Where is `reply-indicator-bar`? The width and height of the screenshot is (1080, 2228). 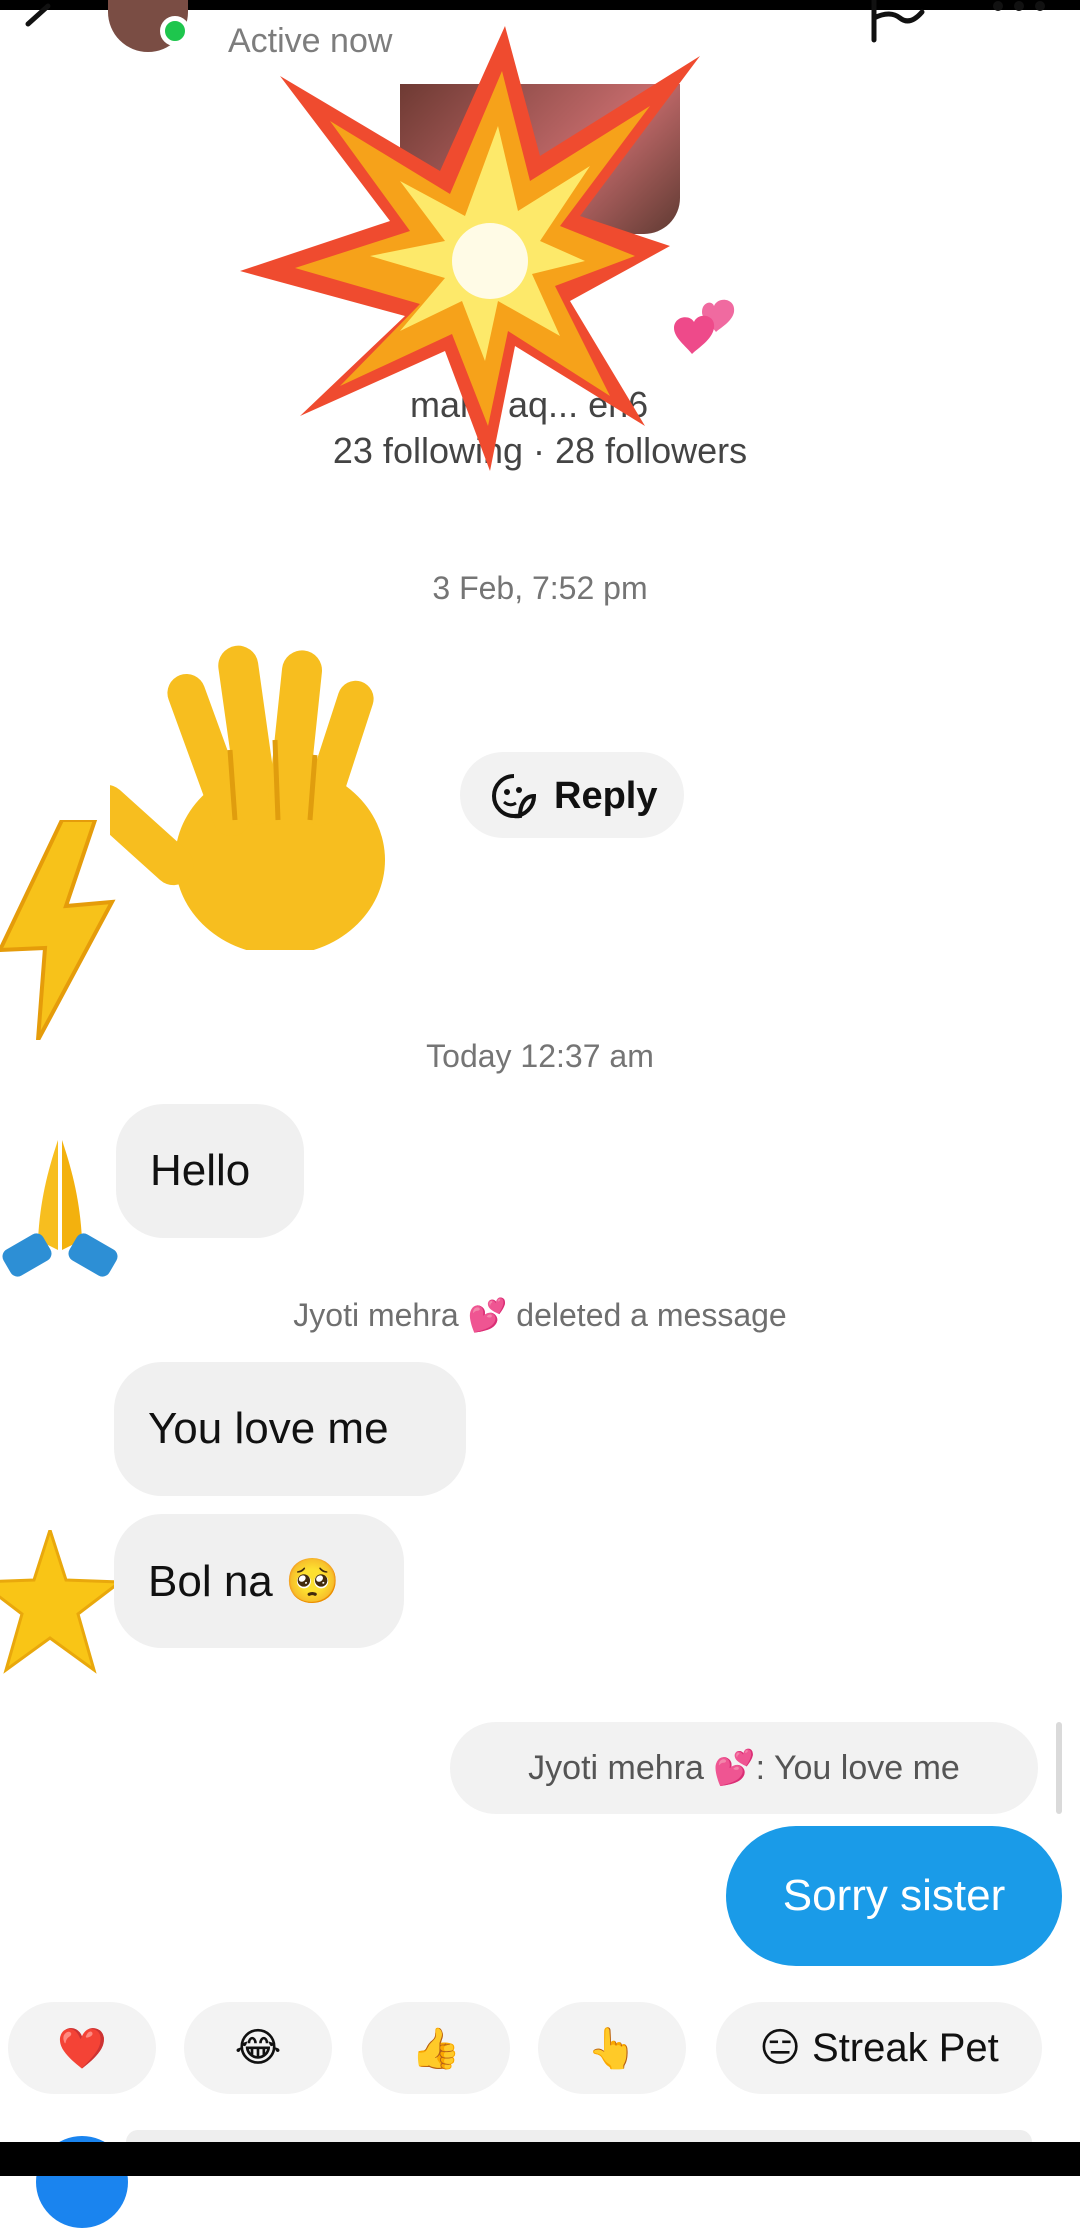 reply-indicator-bar is located at coordinates (1059, 1768).